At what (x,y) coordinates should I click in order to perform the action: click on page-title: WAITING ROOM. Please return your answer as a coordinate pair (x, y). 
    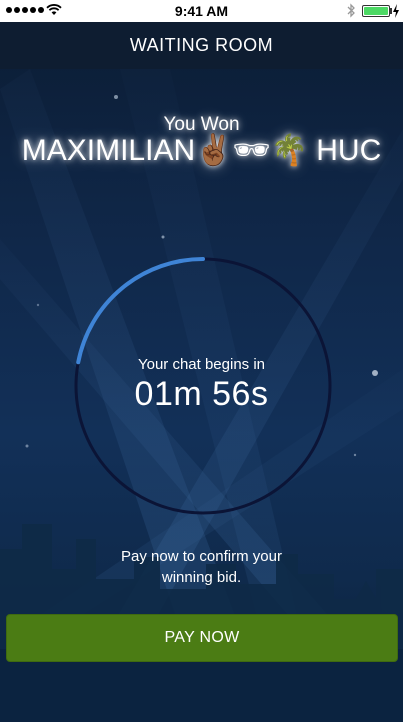
    Looking at the image, I should click on (201, 45).